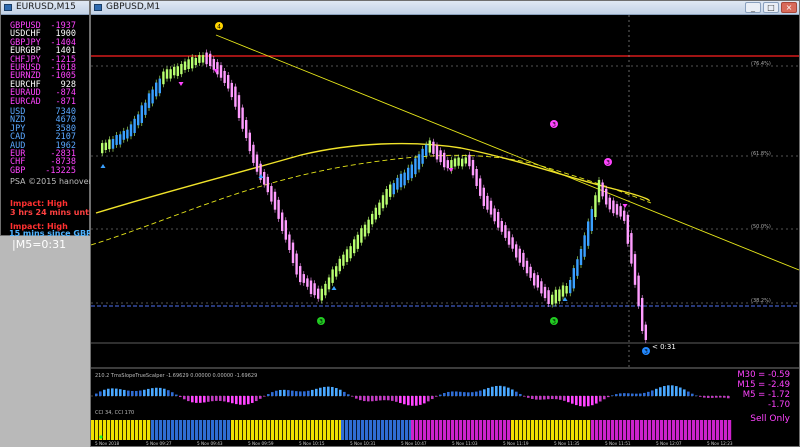 The height and width of the screenshot is (447, 800). I want to click on left-window-titlebar: EURUSD,M15, so click(45, 8).